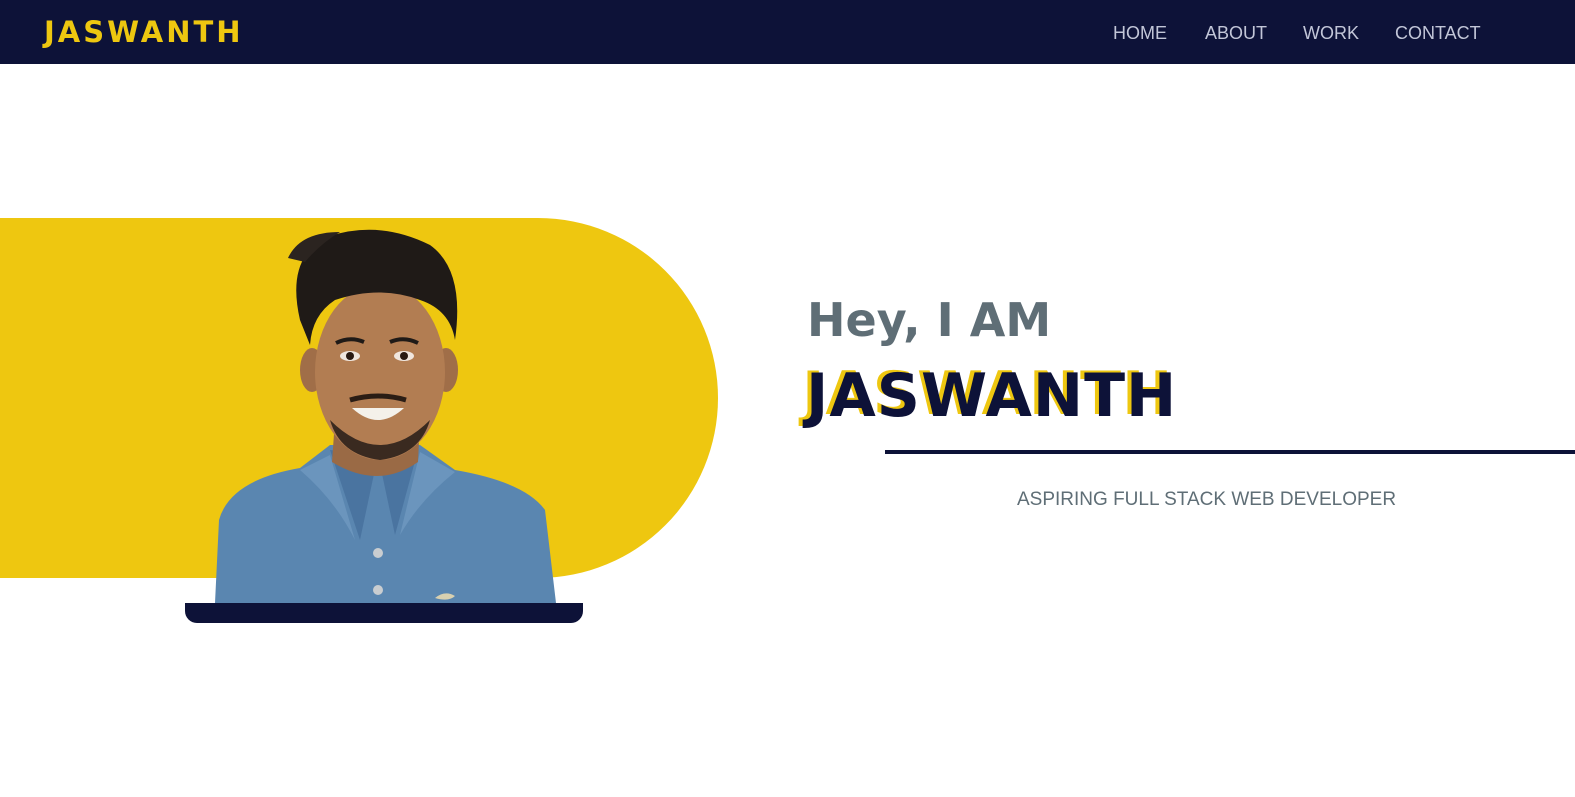 The width and height of the screenshot is (1575, 797). I want to click on nav-home: HOME, so click(1140, 33).